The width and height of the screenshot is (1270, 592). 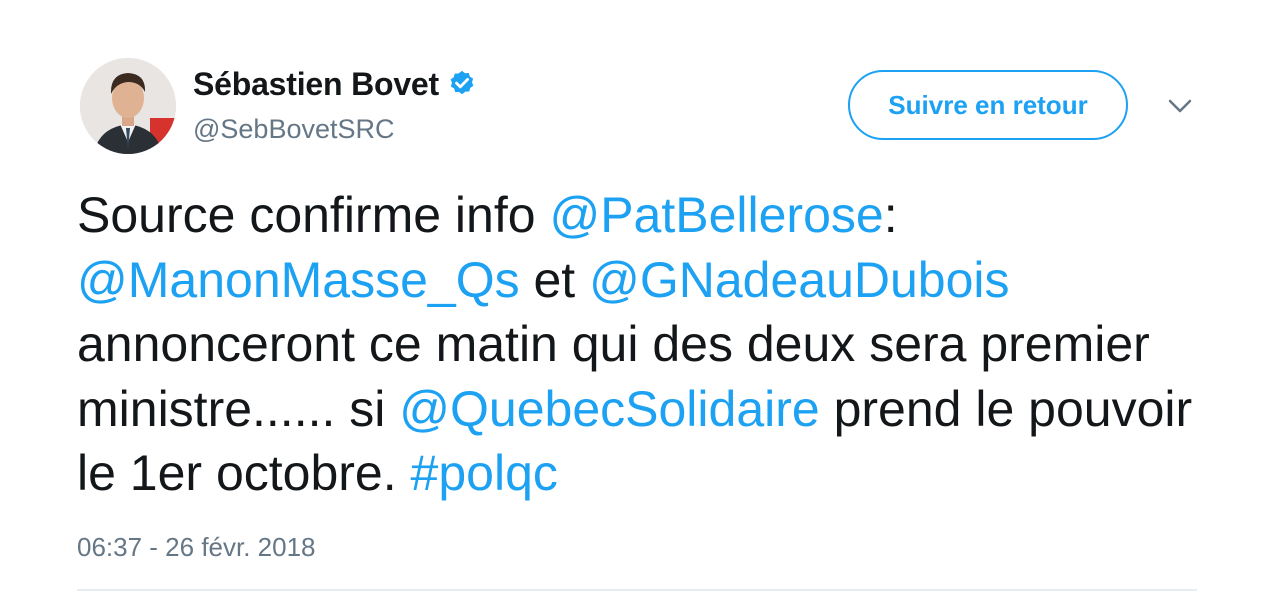 What do you see at coordinates (294, 129) in the screenshot?
I see `author-handle: @SebBovetSRC` at bounding box center [294, 129].